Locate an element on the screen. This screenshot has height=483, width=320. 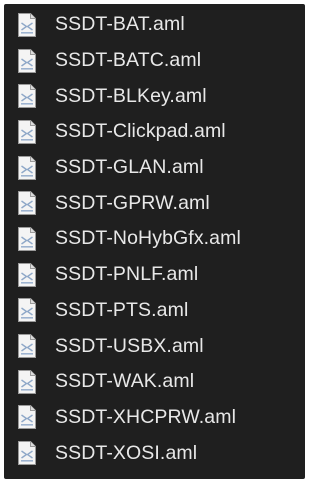
file-name: SSDT-GLAN.aml is located at coordinates (129, 167).